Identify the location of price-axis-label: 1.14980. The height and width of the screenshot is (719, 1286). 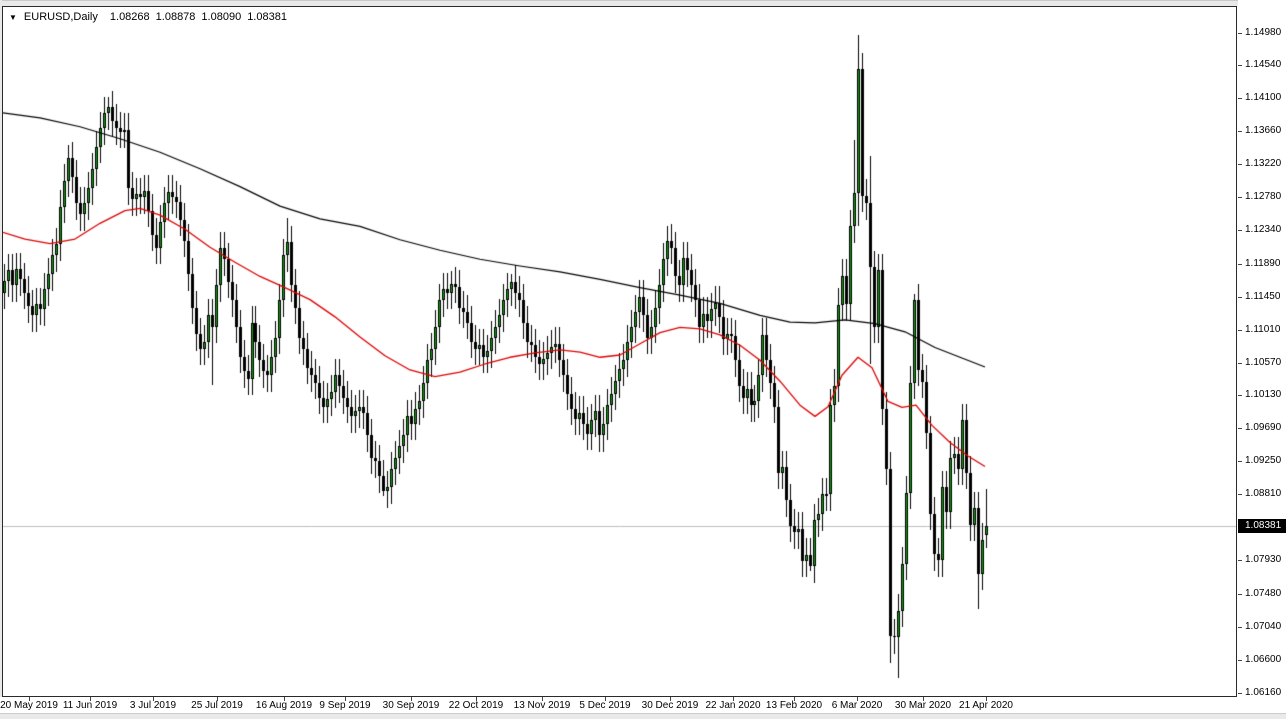
(1263, 32).